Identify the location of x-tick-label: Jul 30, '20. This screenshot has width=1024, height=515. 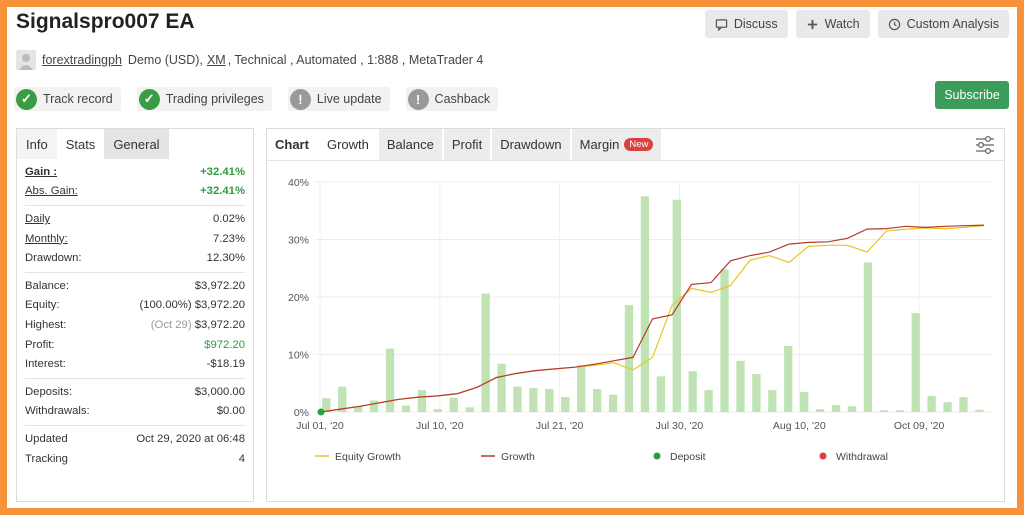
(680, 426).